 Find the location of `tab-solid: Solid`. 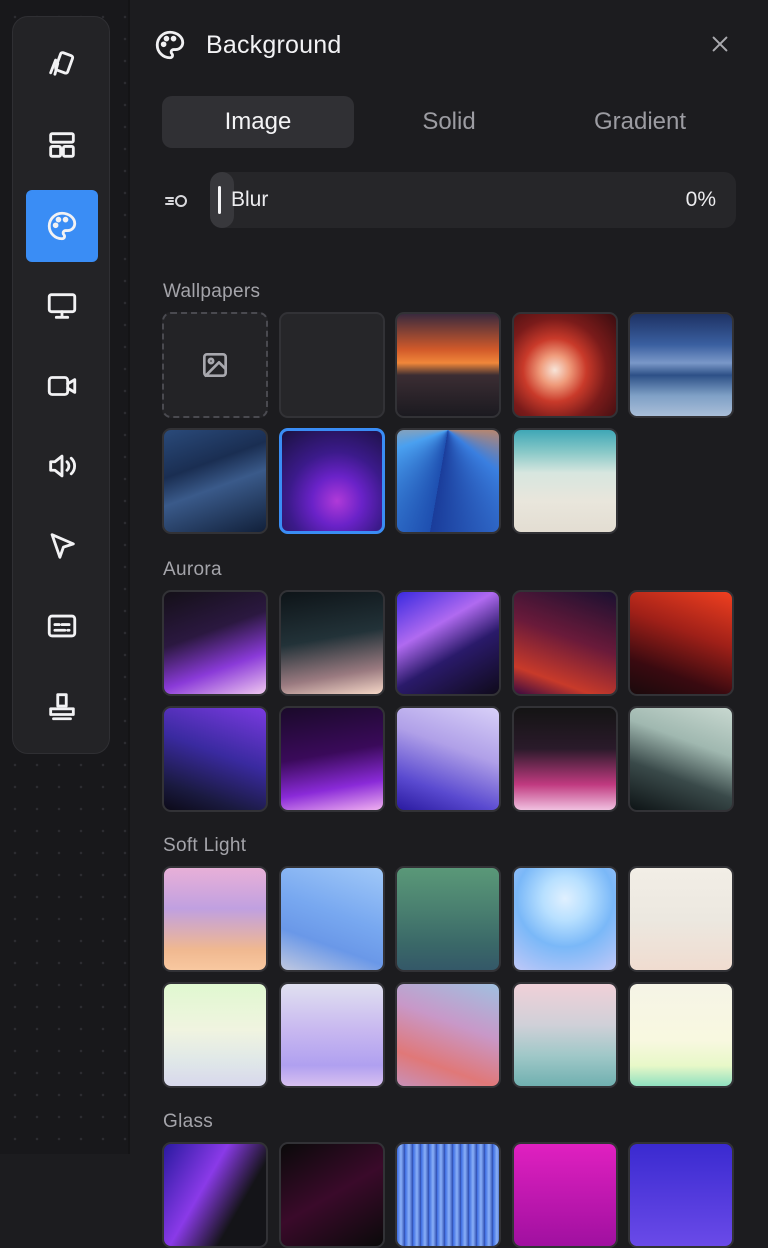

tab-solid: Solid is located at coordinates (449, 122).